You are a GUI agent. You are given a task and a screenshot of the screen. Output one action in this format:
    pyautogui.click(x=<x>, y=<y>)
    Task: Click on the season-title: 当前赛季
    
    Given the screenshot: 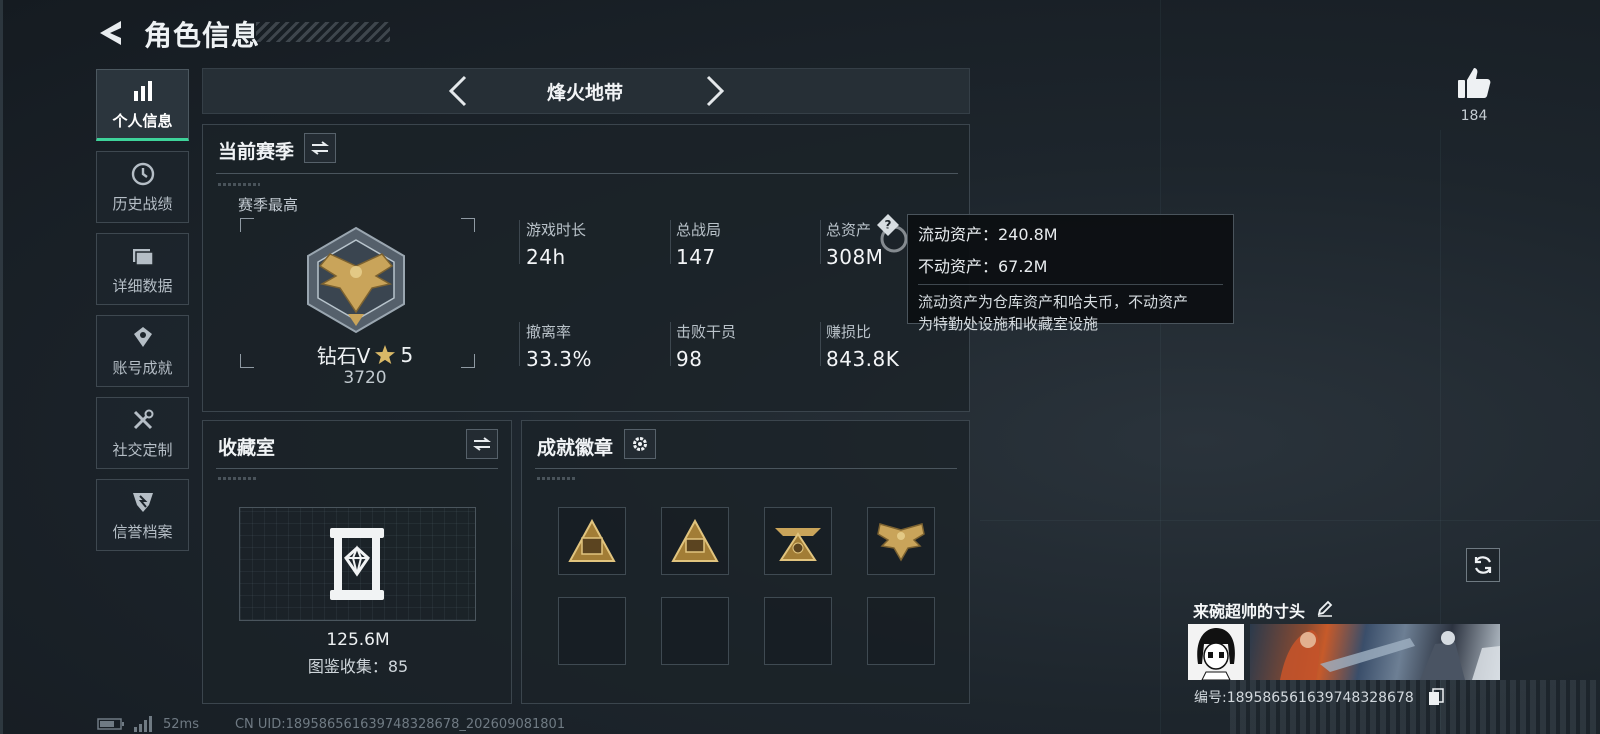 What is the action you would take?
    pyautogui.click(x=256, y=152)
    